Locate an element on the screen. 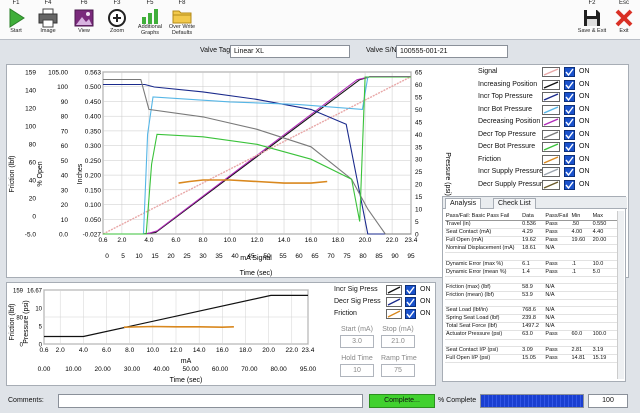  start-ma-field: 3.0 is located at coordinates (357, 341).